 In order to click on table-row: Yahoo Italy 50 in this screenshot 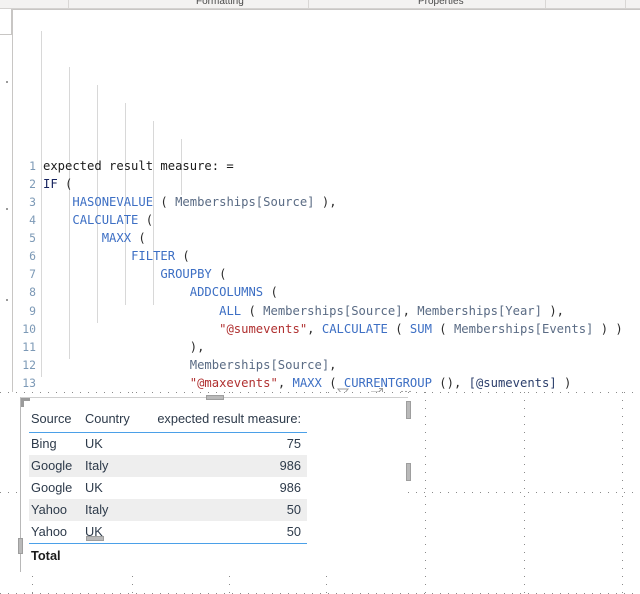, I will do `click(168, 510)`.